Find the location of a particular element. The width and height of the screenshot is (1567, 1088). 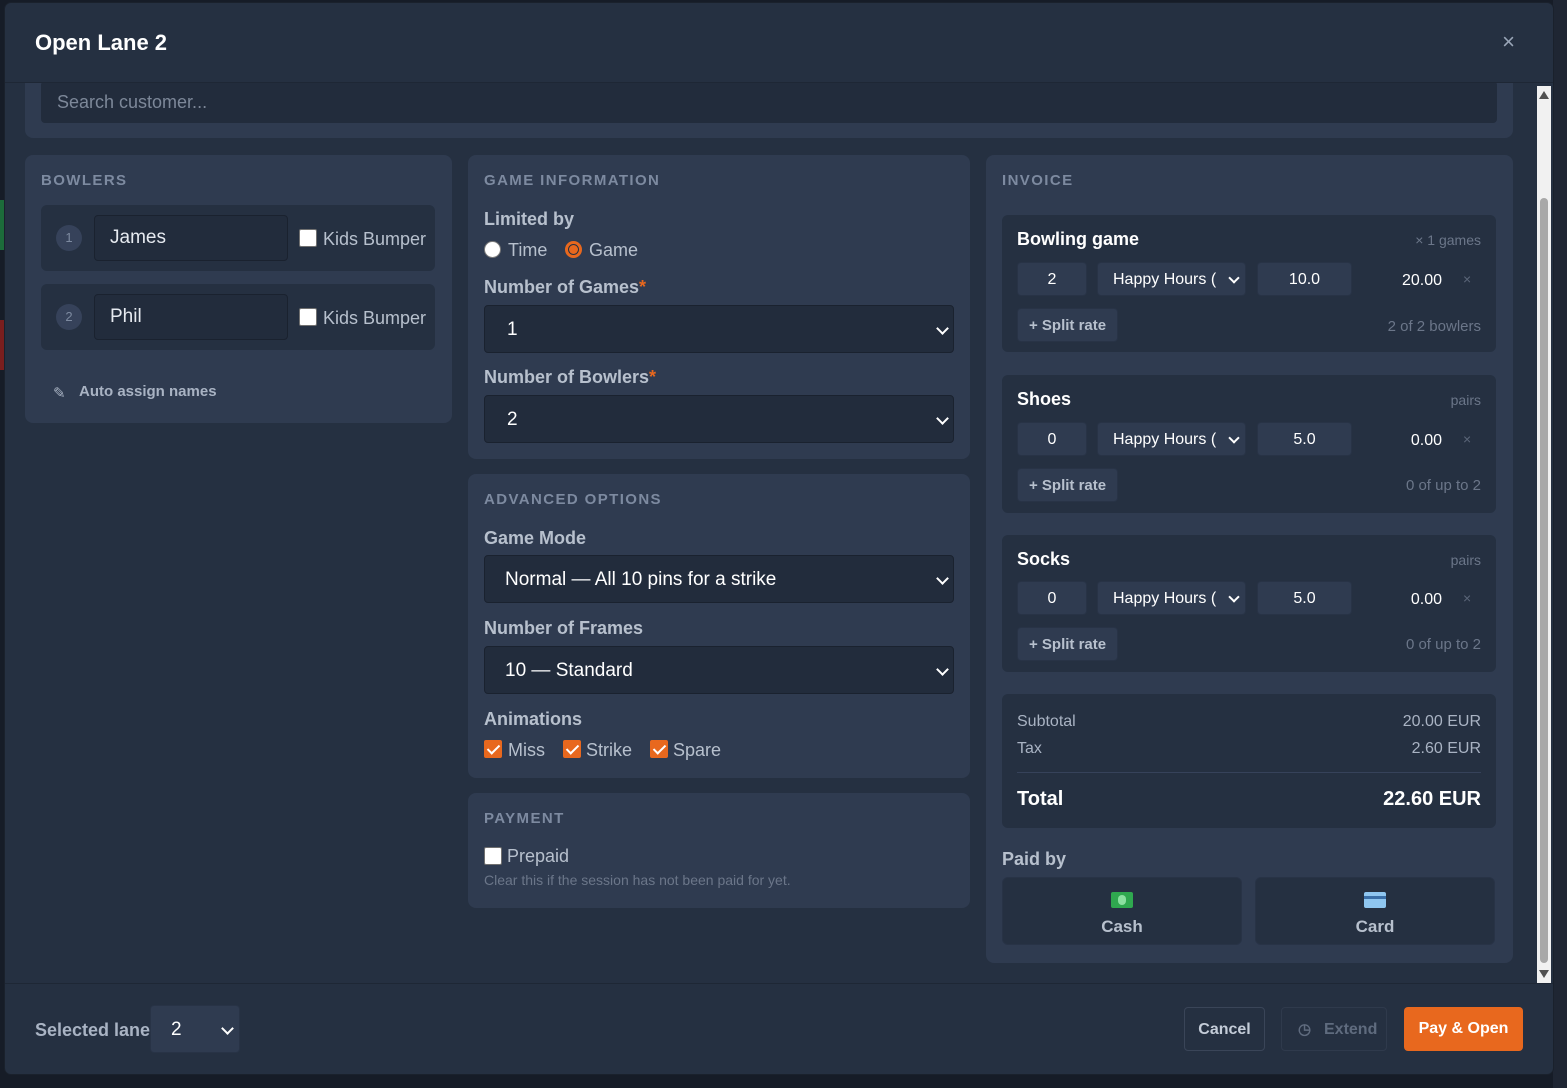

animation-spare-label: Spare is located at coordinates (697, 750).